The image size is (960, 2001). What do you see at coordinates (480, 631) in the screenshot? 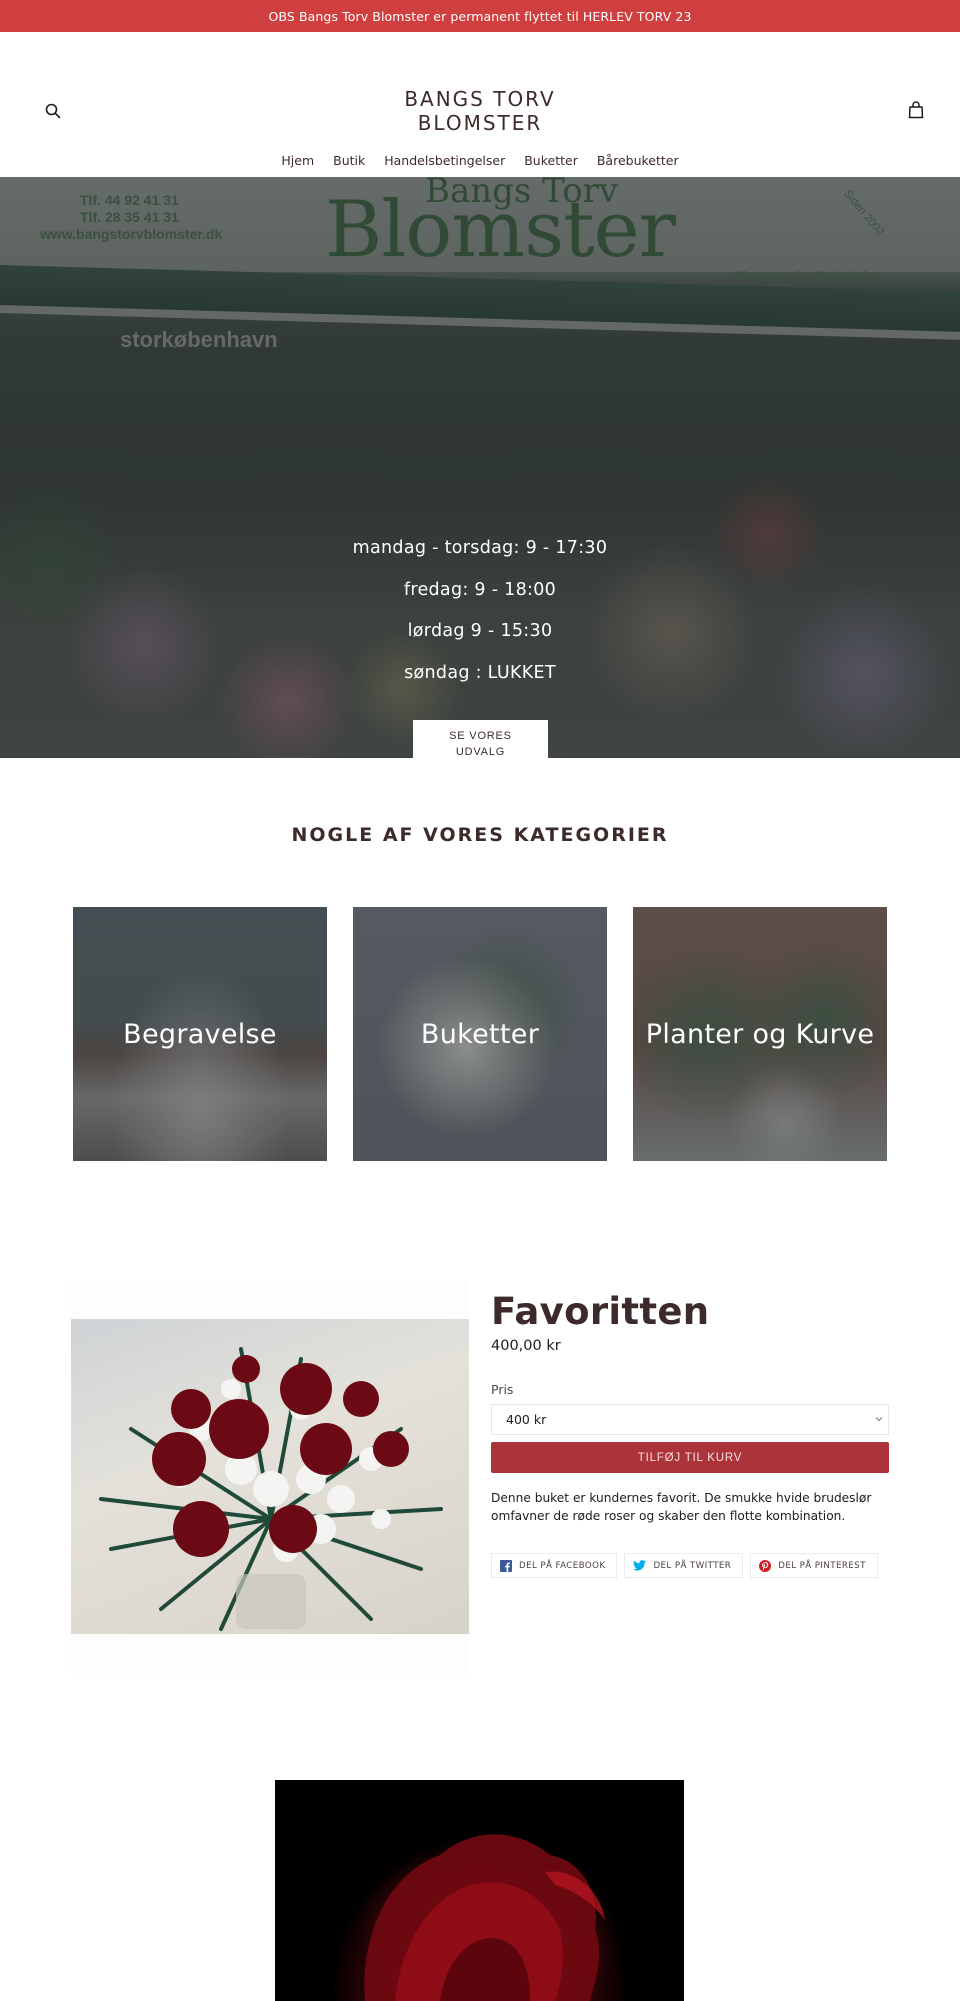
I see `hours-line: lørdag 9 - 15:30` at bounding box center [480, 631].